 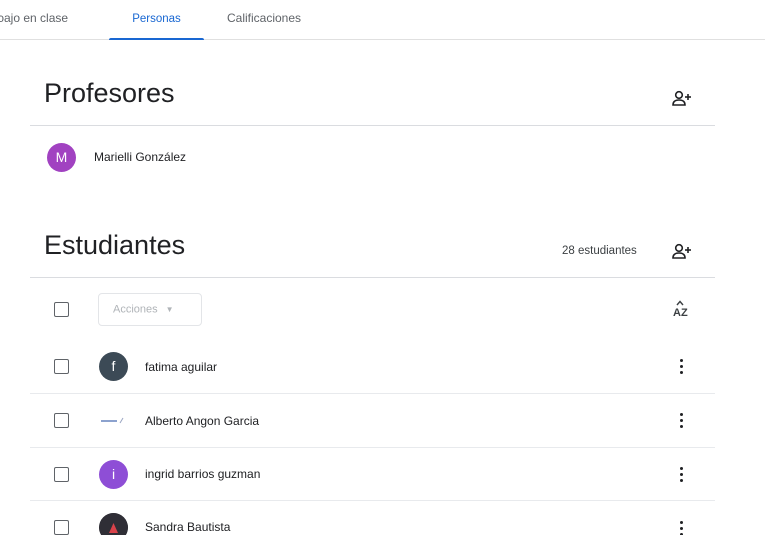 What do you see at coordinates (372, 125) in the screenshot?
I see `teachers-divider` at bounding box center [372, 125].